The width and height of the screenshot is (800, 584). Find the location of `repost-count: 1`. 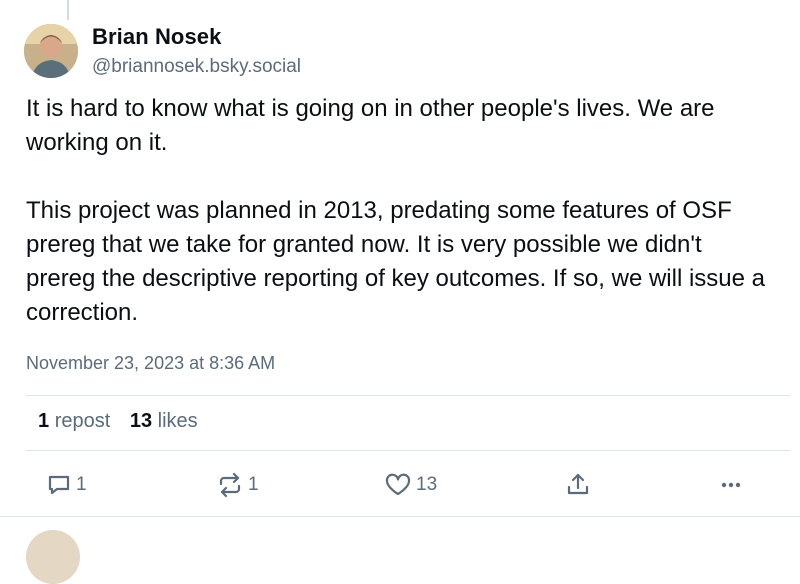

repost-count: 1 is located at coordinates (253, 484).